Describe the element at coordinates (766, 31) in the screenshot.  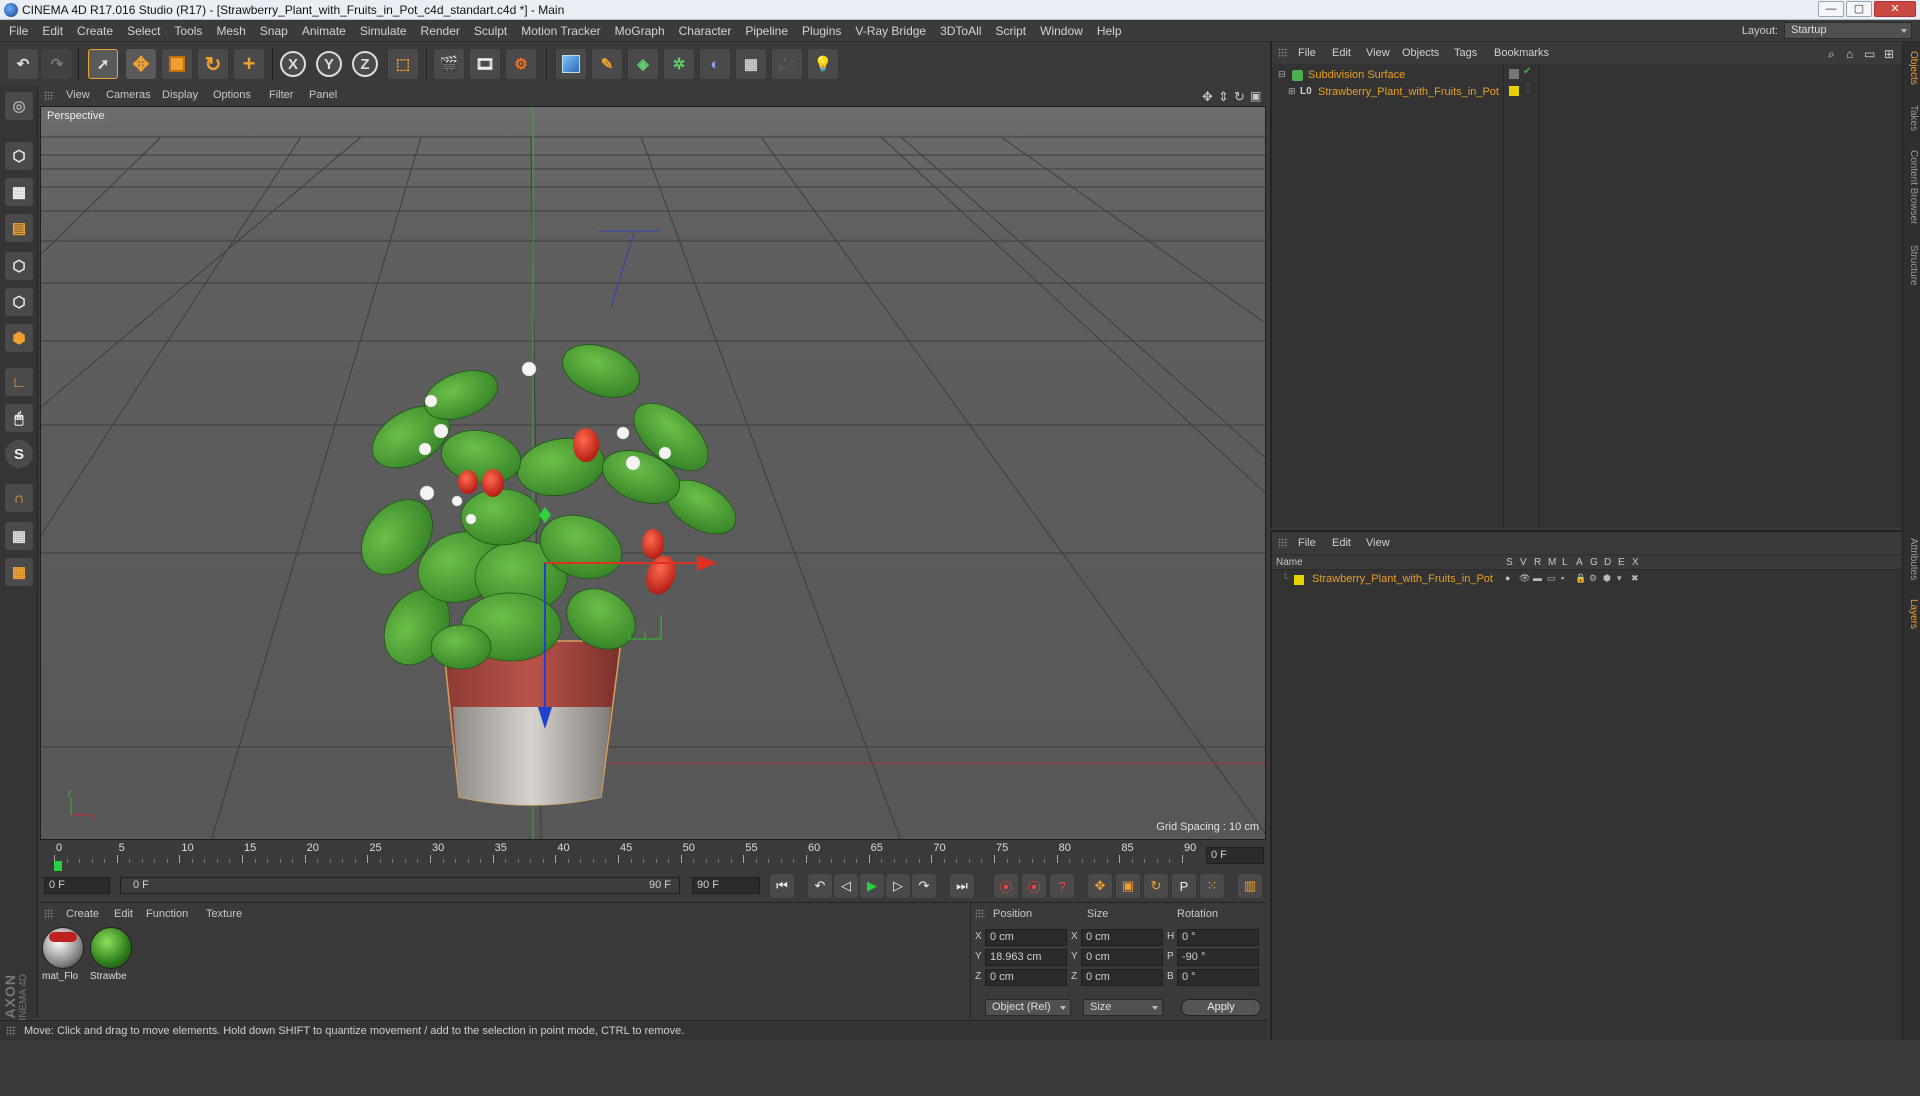
I see `menu-pipeline: Pipeline` at that location.